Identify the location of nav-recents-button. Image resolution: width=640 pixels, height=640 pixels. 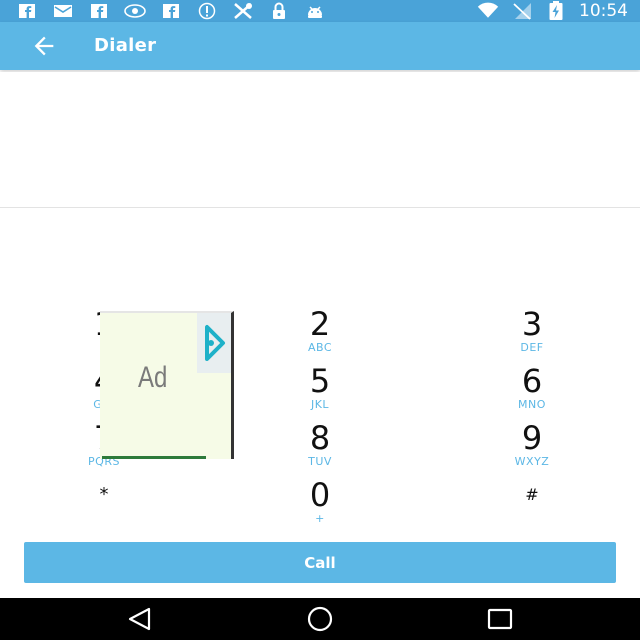
(500, 619).